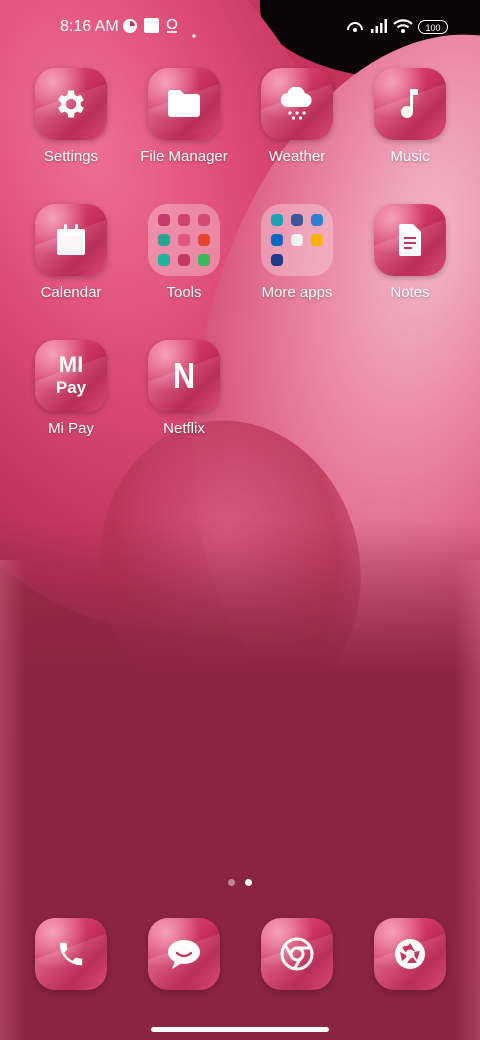  Describe the element at coordinates (71, 292) in the screenshot. I see `app-label: Calendar` at that location.